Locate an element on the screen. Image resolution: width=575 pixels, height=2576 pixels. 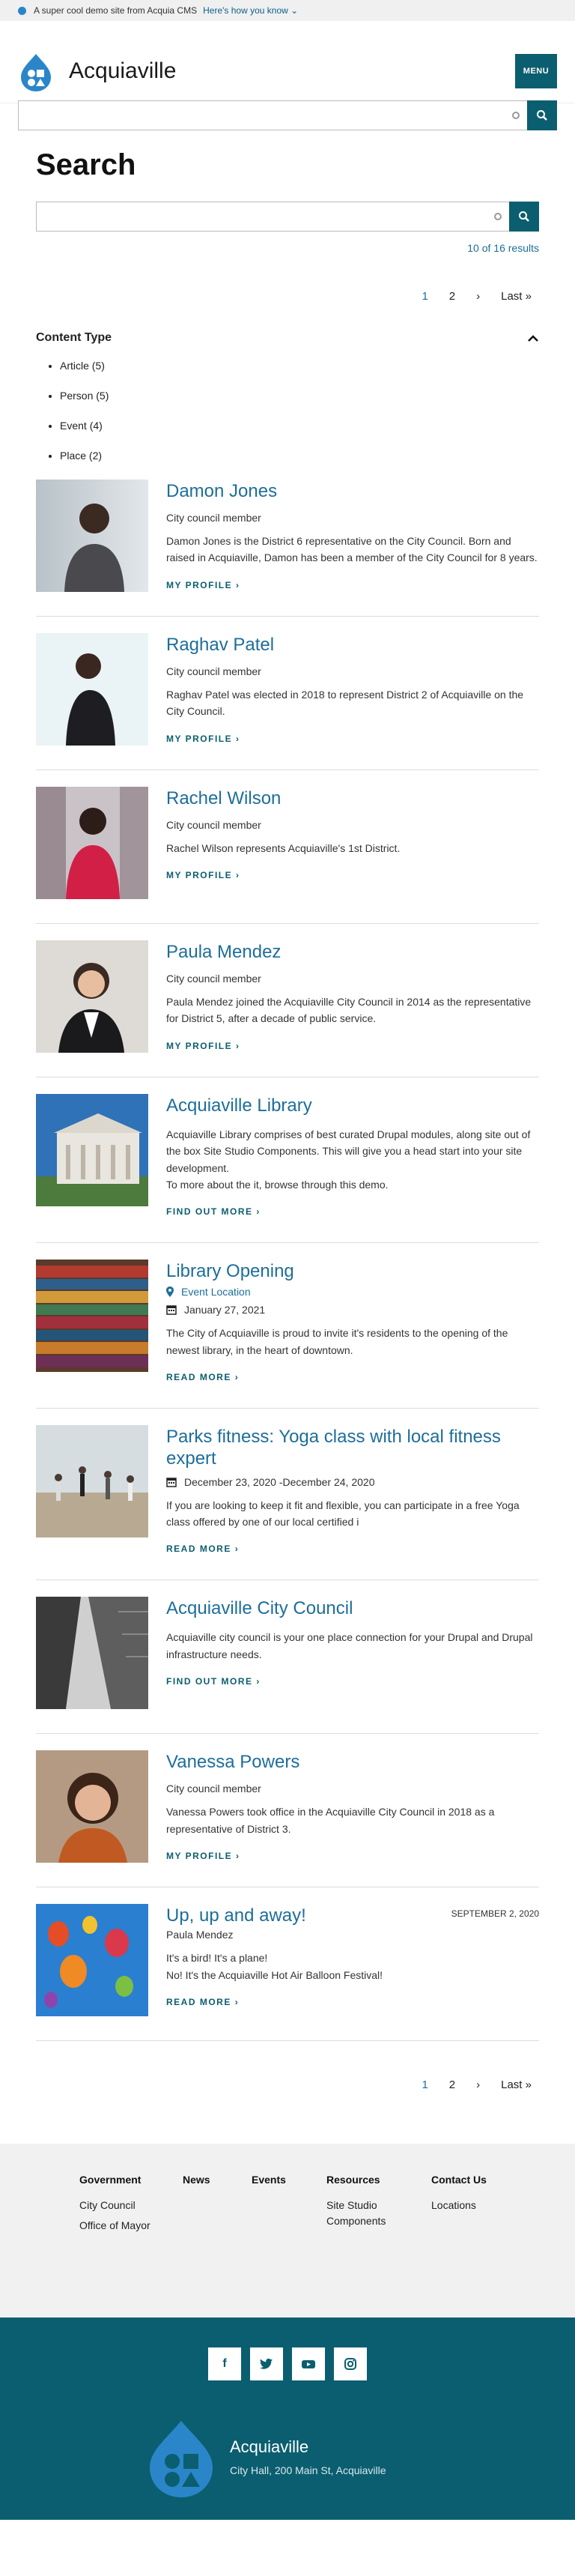
result-title: Raghav Patel is located at coordinates (352, 645).